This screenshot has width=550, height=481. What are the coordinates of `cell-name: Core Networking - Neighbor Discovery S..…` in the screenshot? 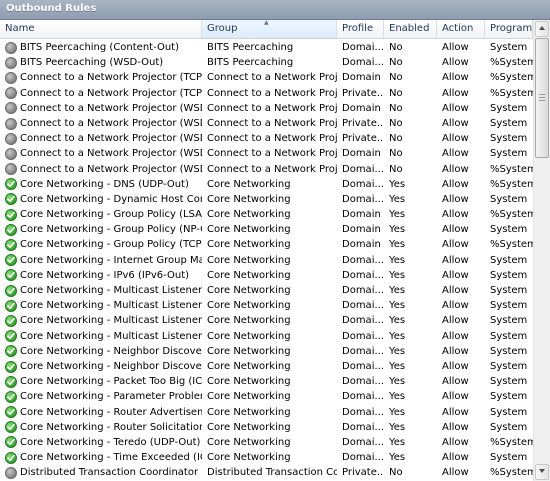 It's located at (101, 366).